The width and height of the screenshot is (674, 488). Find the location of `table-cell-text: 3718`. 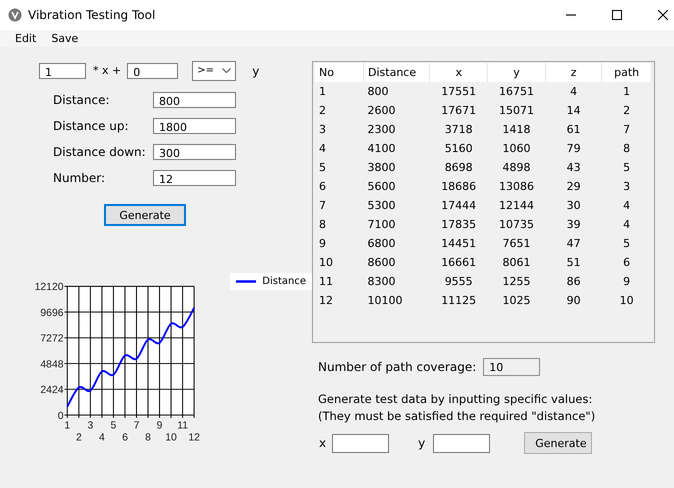

table-cell-text: 3718 is located at coordinates (459, 130).